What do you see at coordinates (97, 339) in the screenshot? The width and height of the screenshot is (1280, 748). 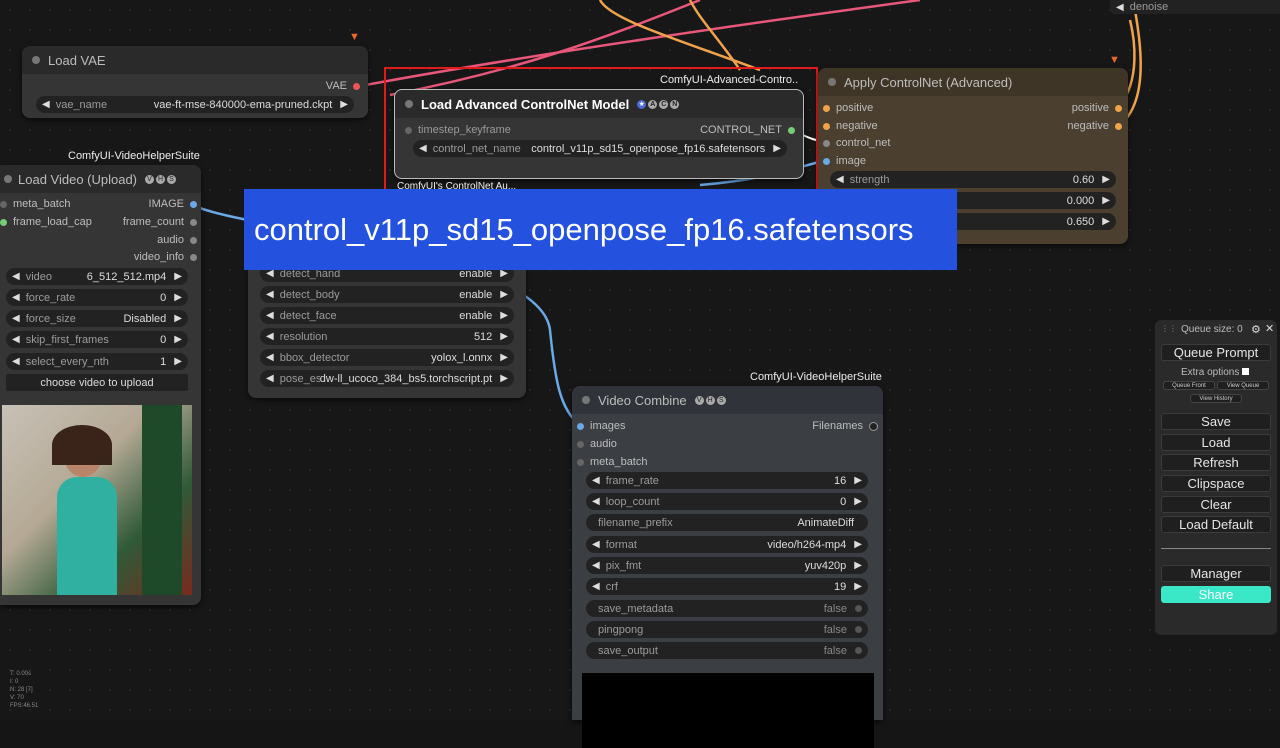 I see `skip-first-frames-widget: ◀ skip_first_frames 0 ▶` at bounding box center [97, 339].